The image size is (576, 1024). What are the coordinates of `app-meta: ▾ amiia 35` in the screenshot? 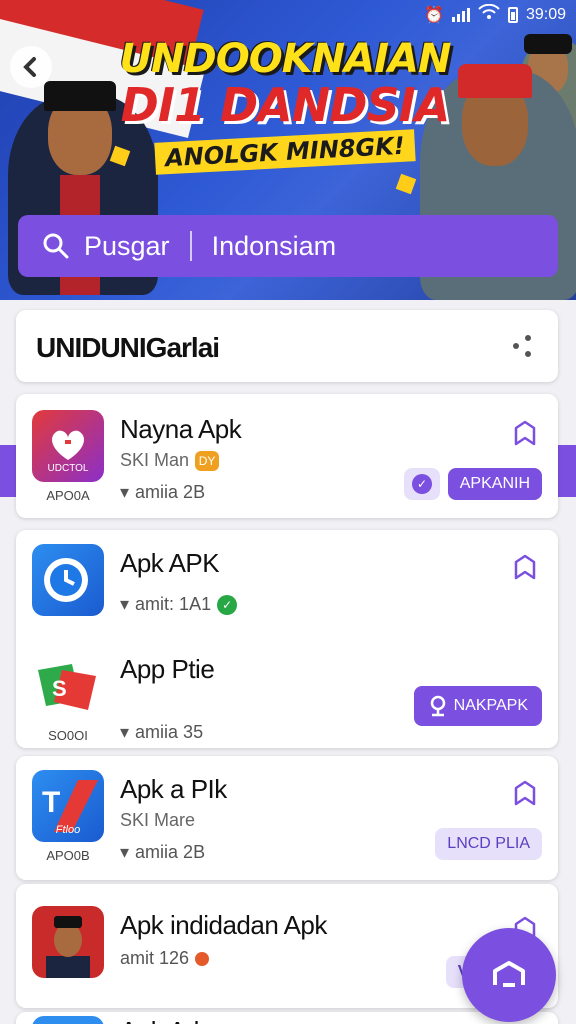 It's located at (162, 732).